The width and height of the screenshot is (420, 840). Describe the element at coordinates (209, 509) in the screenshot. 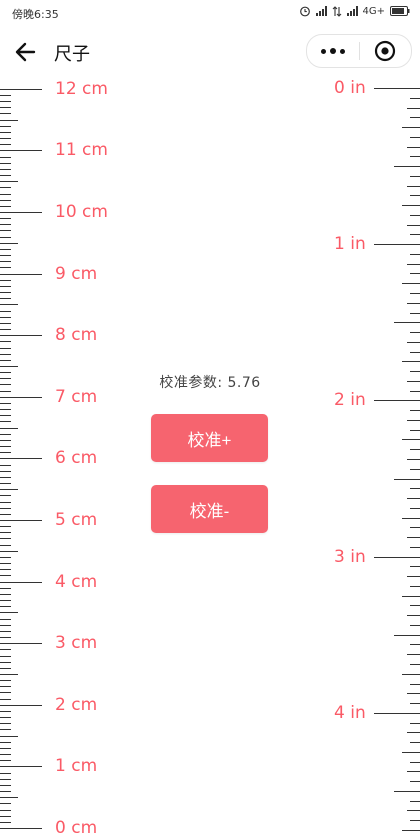

I see `calibrate-minus-button: 校准-` at that location.